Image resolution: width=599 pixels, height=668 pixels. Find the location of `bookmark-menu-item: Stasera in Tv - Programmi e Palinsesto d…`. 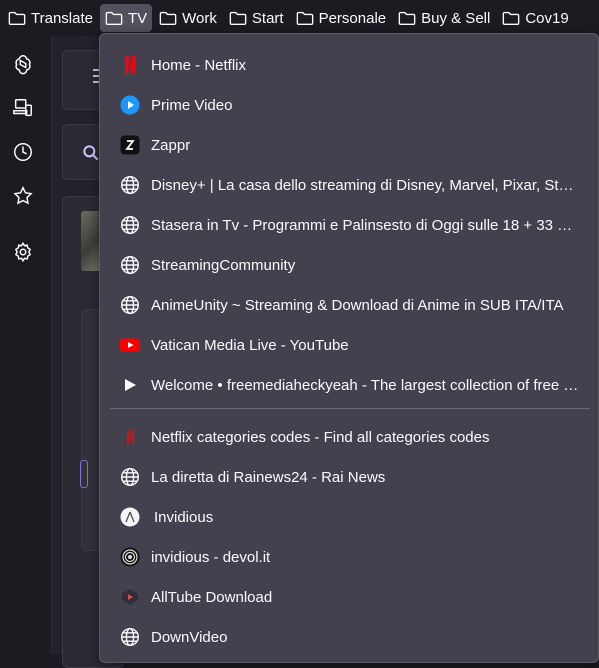

bookmark-menu-item: Stasera in Tv - Programmi e Palinsesto d… is located at coordinates (349, 225).